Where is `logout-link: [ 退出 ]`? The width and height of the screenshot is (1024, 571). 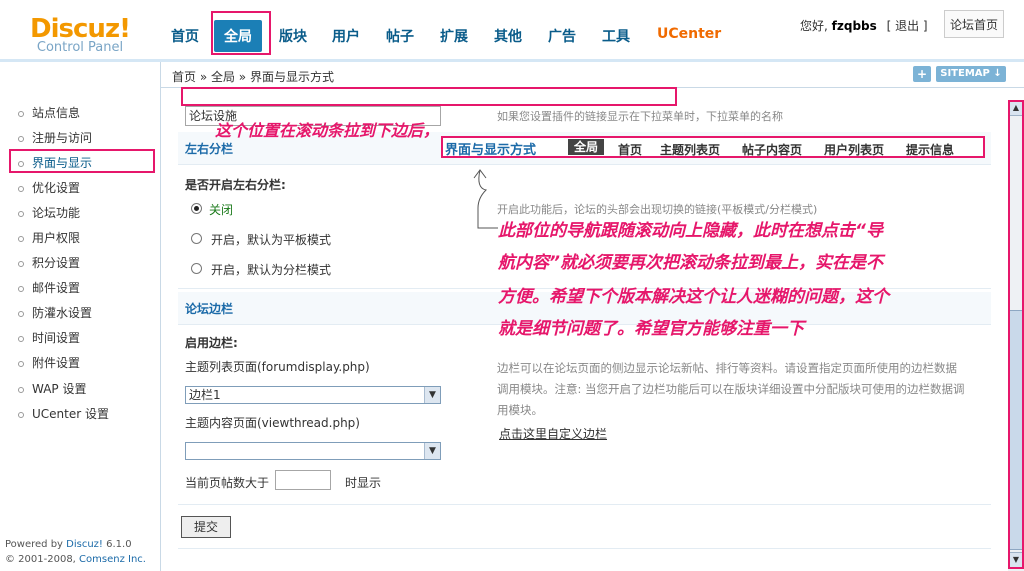
logout-link: [ 退出 ] is located at coordinates (907, 26).